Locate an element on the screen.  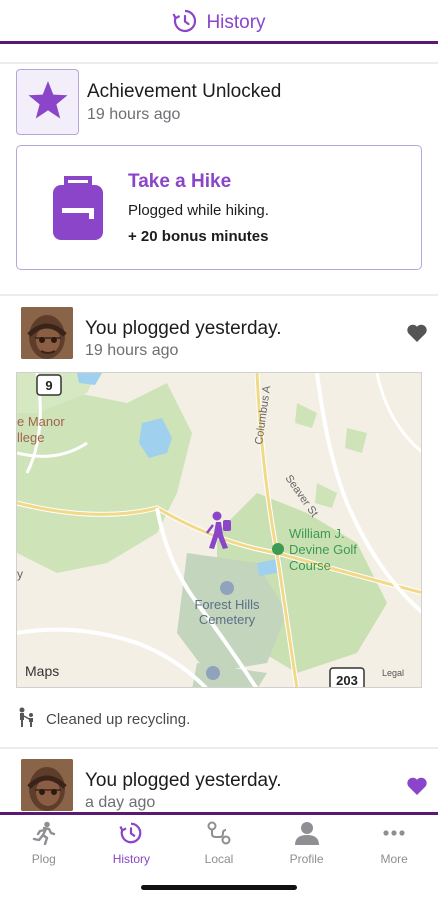
tab-history: History is located at coordinates (132, 840).